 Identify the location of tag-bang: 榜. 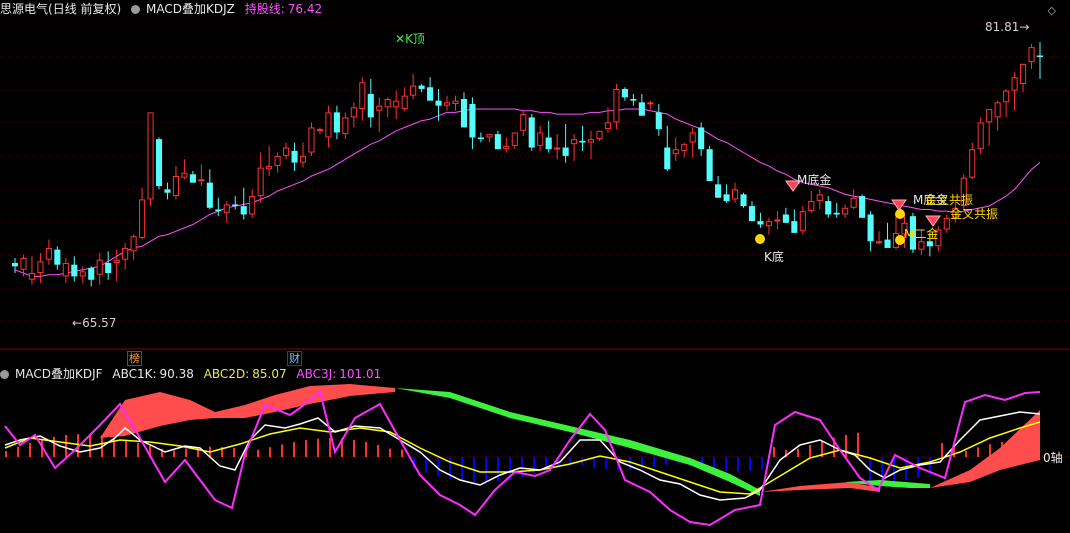
(134, 358).